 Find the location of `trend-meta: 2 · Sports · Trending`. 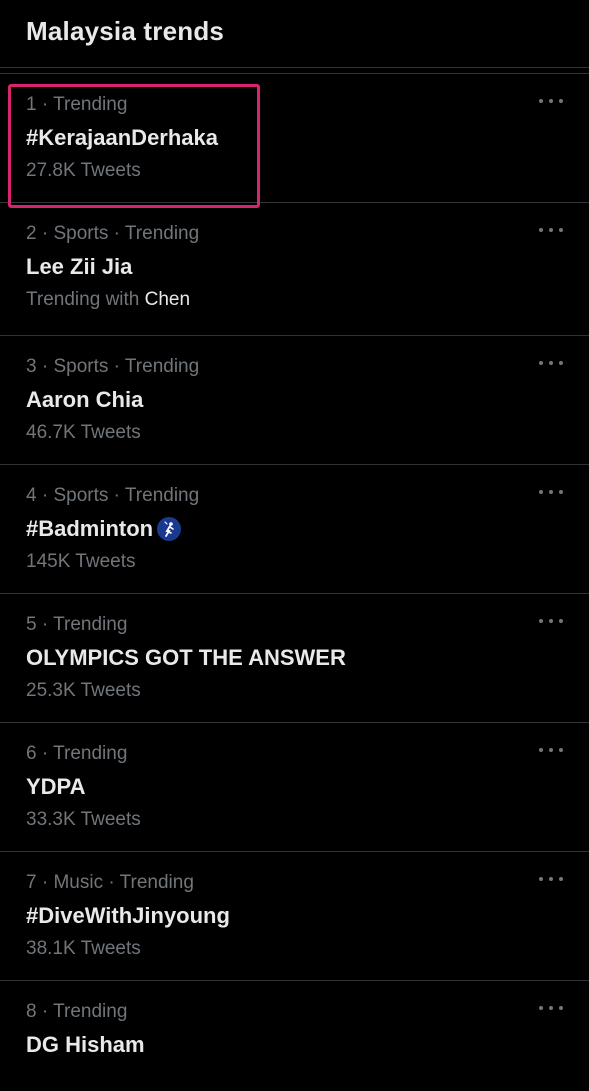

trend-meta: 2 · Sports · Trending is located at coordinates (113, 233).